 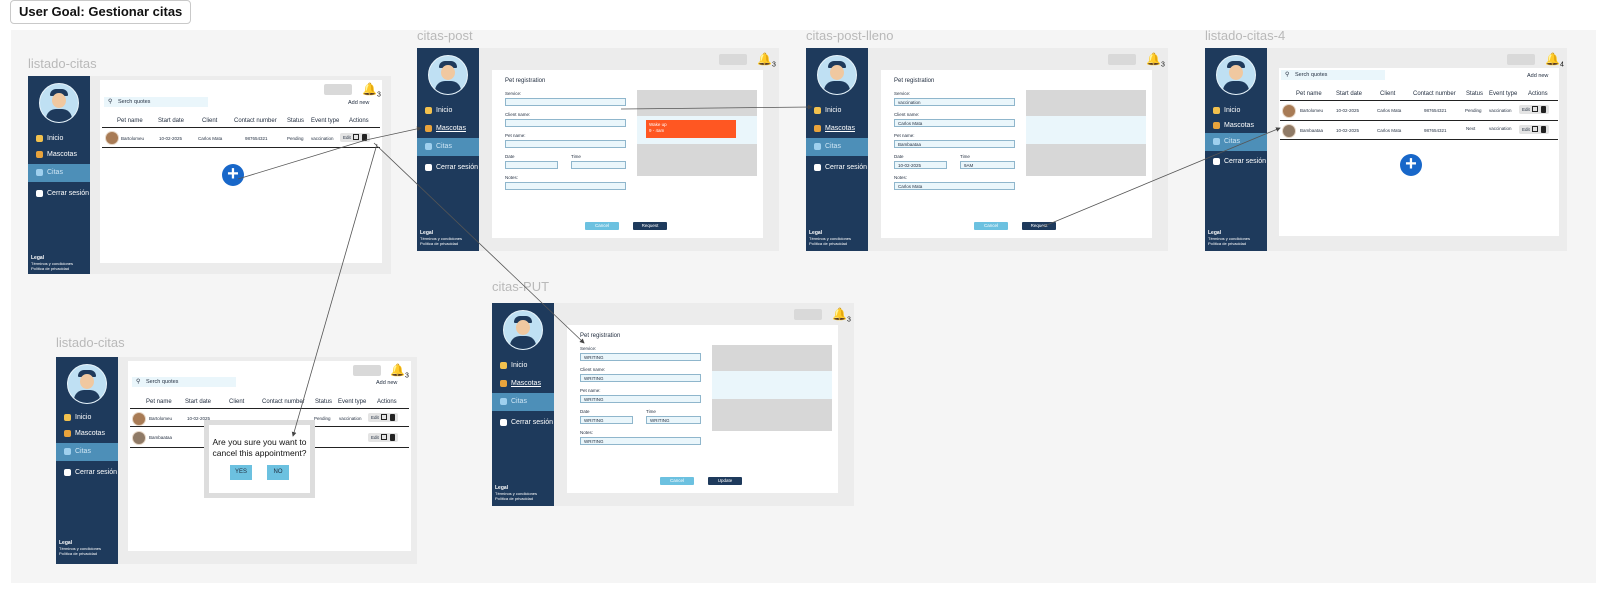 I want to click on connector-post-to-filled, so click(x=716, y=107).